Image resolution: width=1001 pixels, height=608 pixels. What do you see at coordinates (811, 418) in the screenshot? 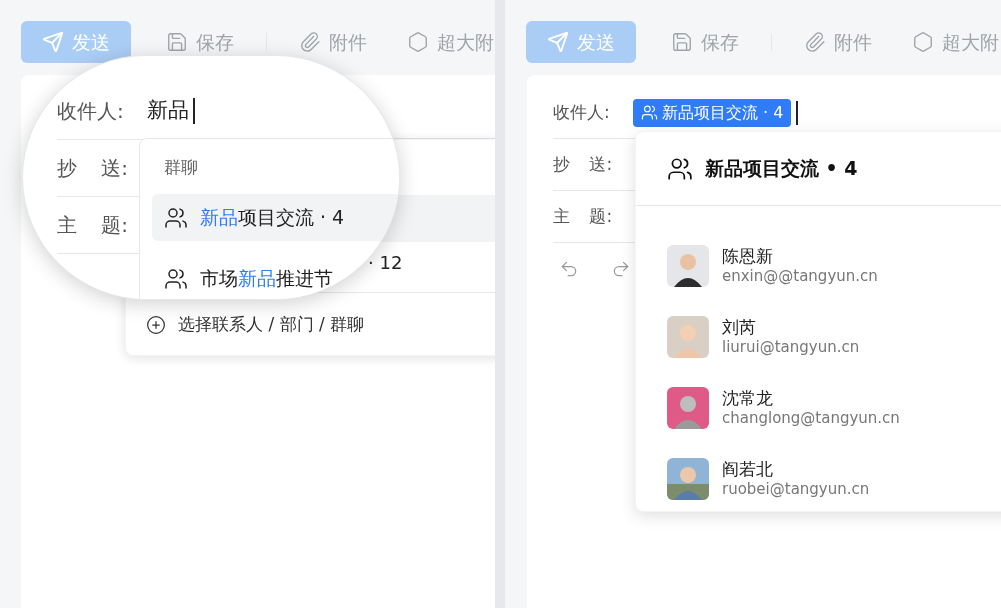
I see `member-email: changlong@tangyun.cn` at bounding box center [811, 418].